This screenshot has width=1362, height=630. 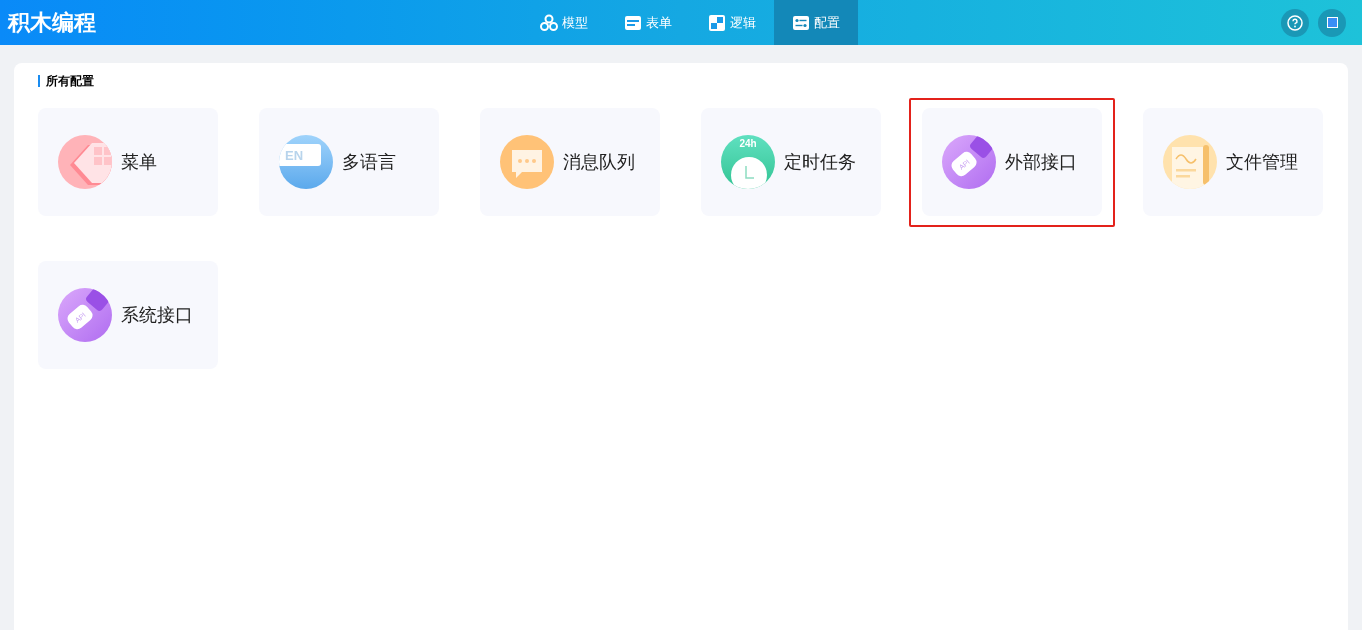 I want to click on help-button, so click(x=1295, y=22).